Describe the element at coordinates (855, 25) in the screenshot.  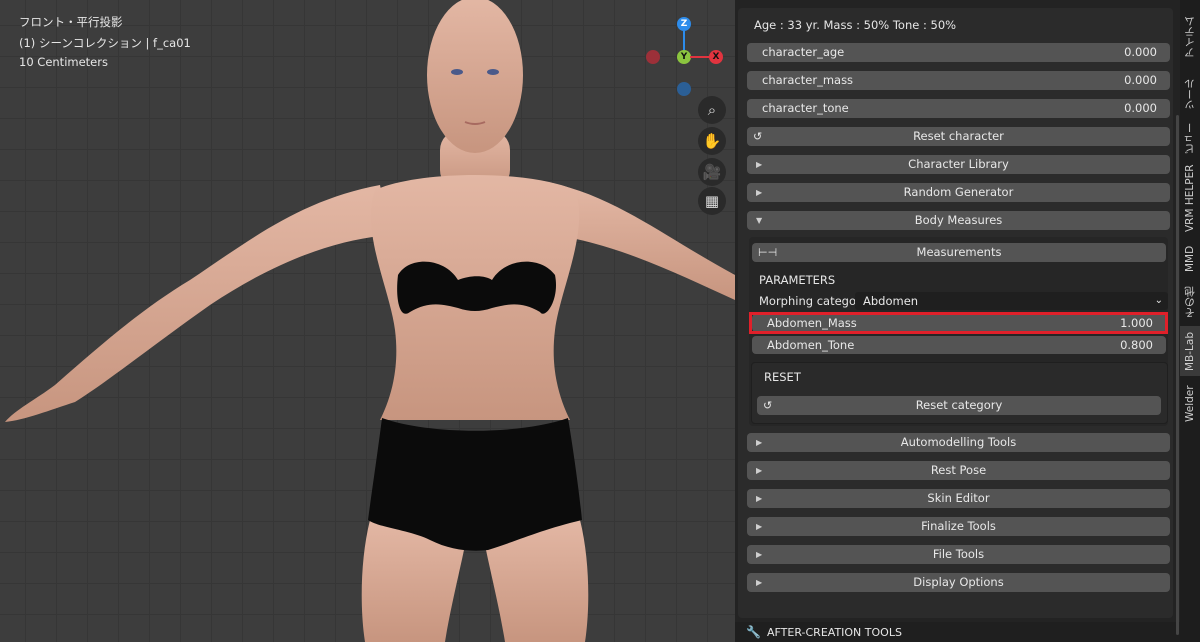
I see `character-stats: Age : 33 yr. Mass : 50% Tone : 50%` at that location.